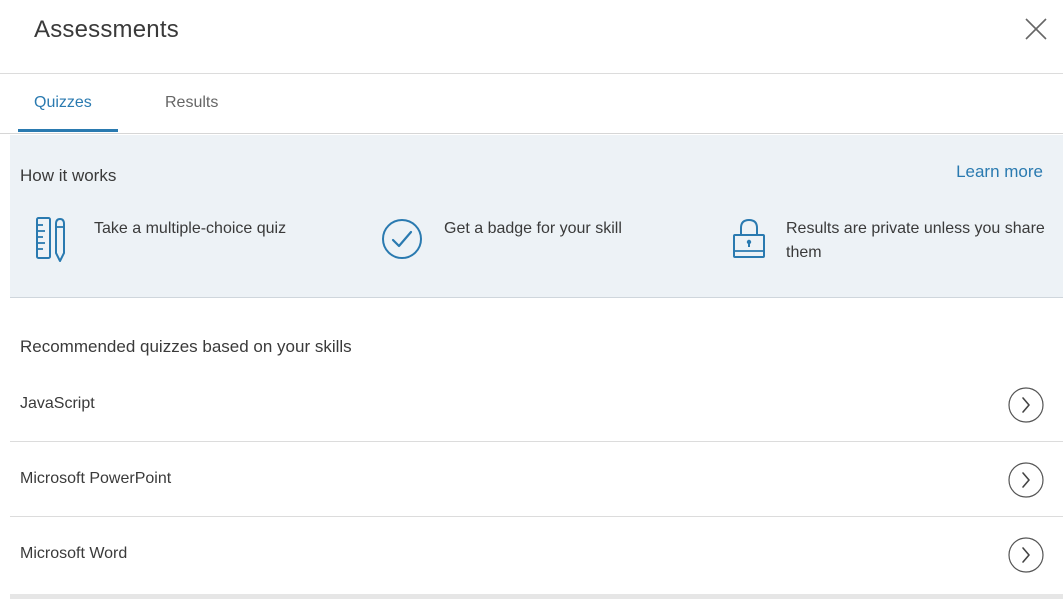 This screenshot has width=1063, height=599. Describe the element at coordinates (533, 228) in the screenshot. I see `step-get-badge-text: Get a badge for your skill` at that location.